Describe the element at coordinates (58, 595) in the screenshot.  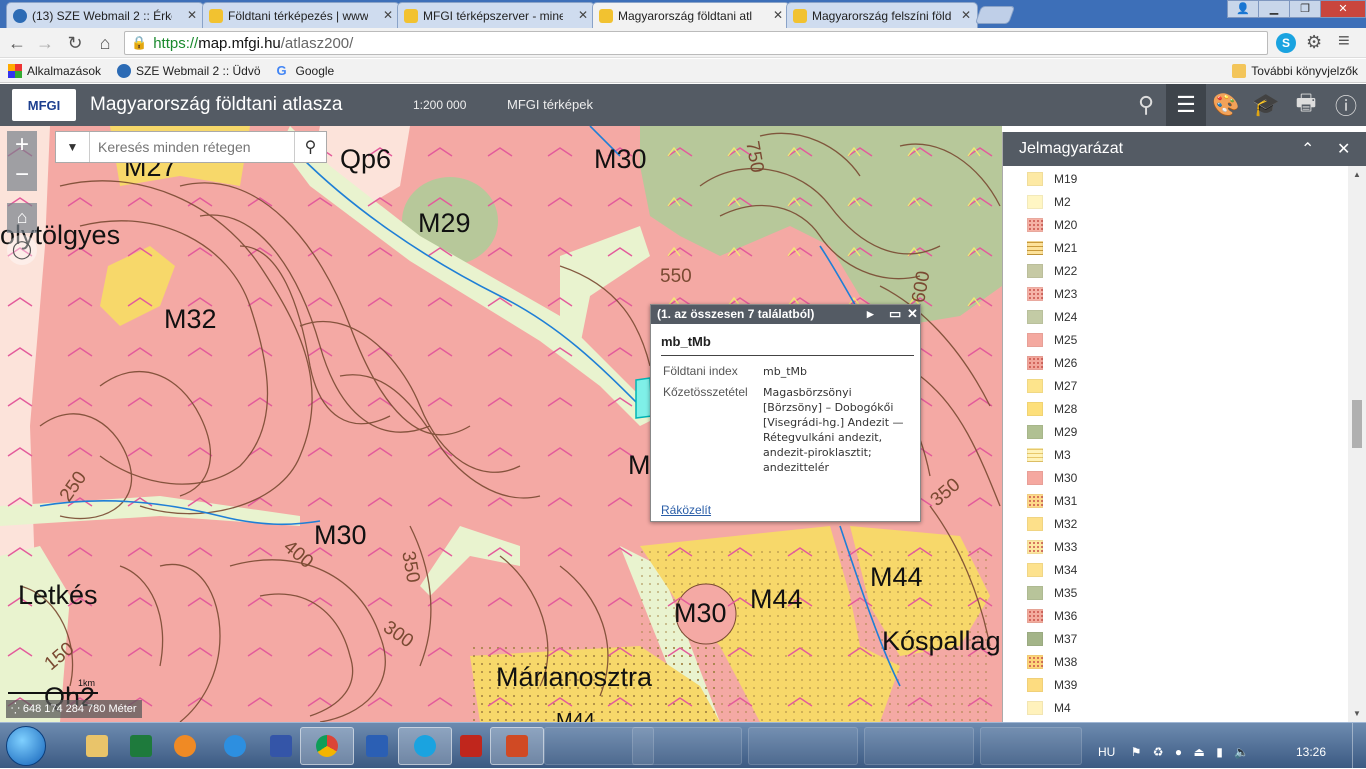
I see `map-label: Letkés` at that location.